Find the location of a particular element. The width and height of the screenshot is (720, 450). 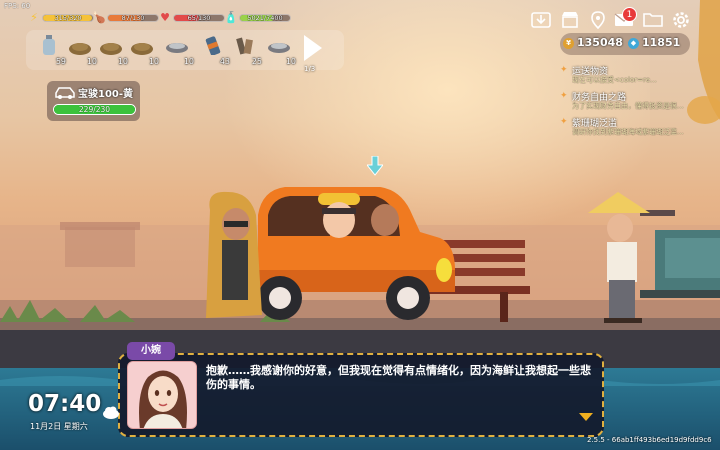

download-icon is located at coordinates (541, 21).